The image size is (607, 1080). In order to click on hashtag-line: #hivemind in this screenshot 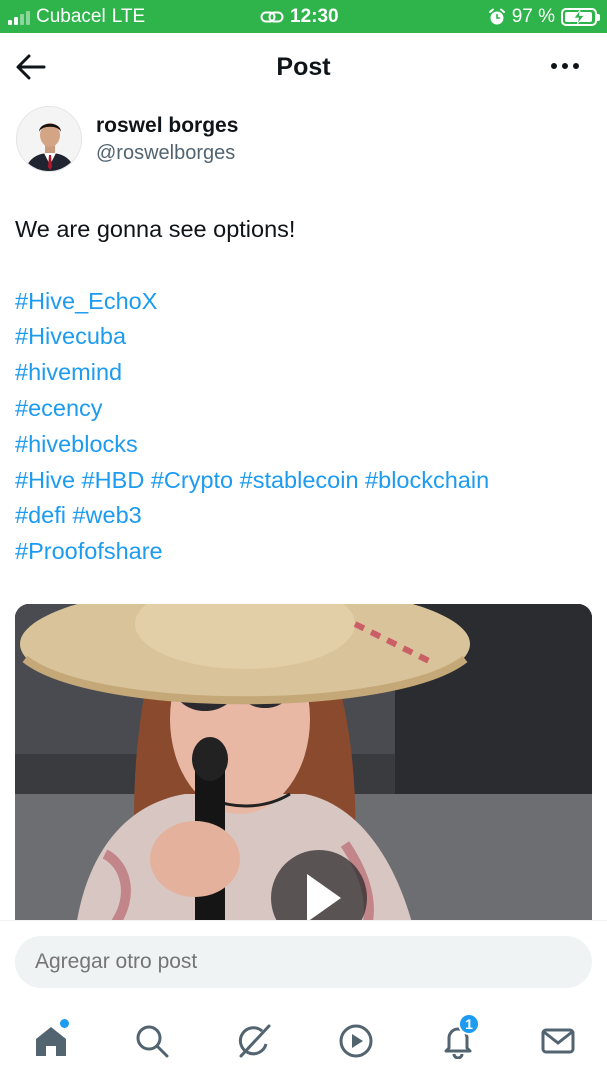, I will do `click(305, 373)`.